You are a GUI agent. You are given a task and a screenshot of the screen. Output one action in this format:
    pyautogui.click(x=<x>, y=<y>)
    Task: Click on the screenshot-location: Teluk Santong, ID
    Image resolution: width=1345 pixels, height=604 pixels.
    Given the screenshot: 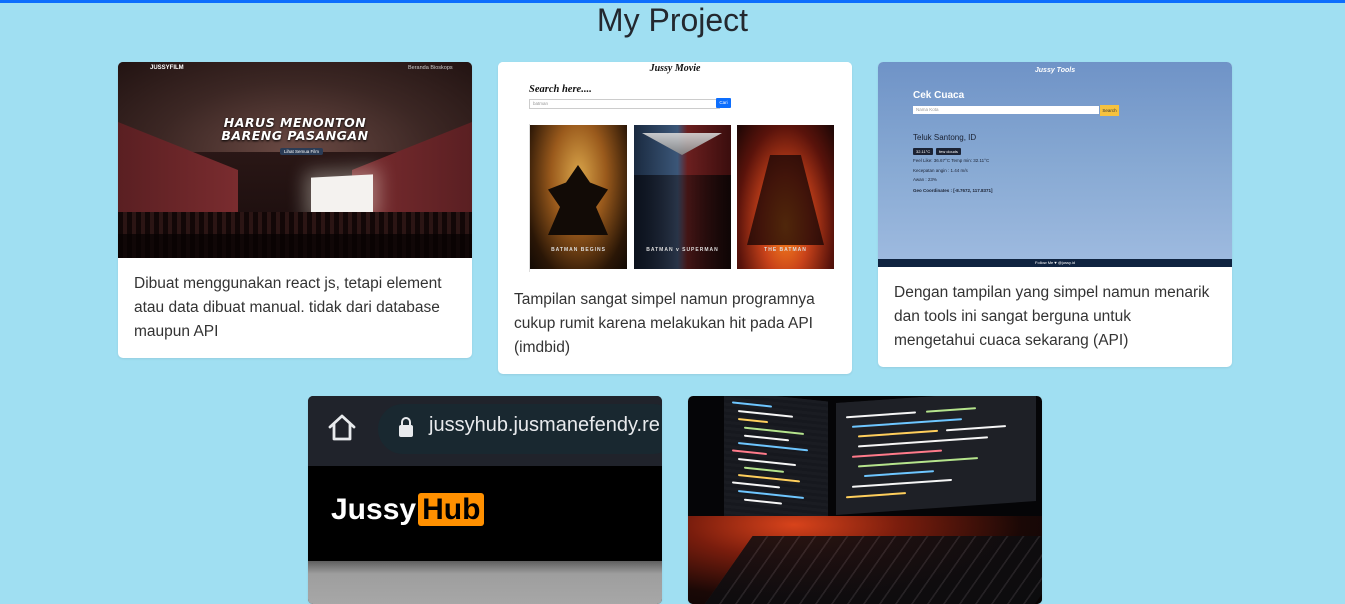 What is the action you would take?
    pyautogui.click(x=945, y=137)
    